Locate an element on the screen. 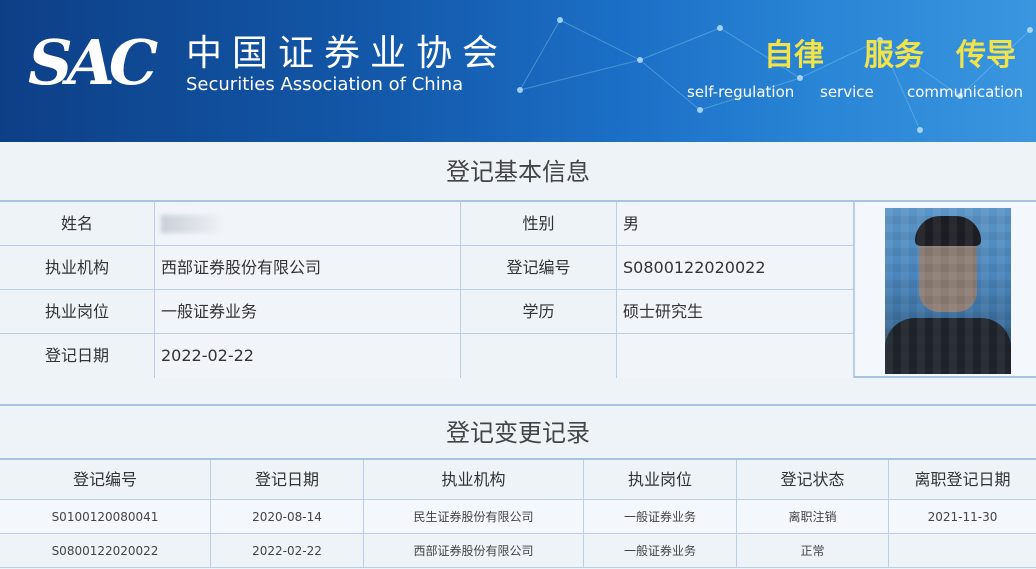  empty-value is located at coordinates (735, 356).